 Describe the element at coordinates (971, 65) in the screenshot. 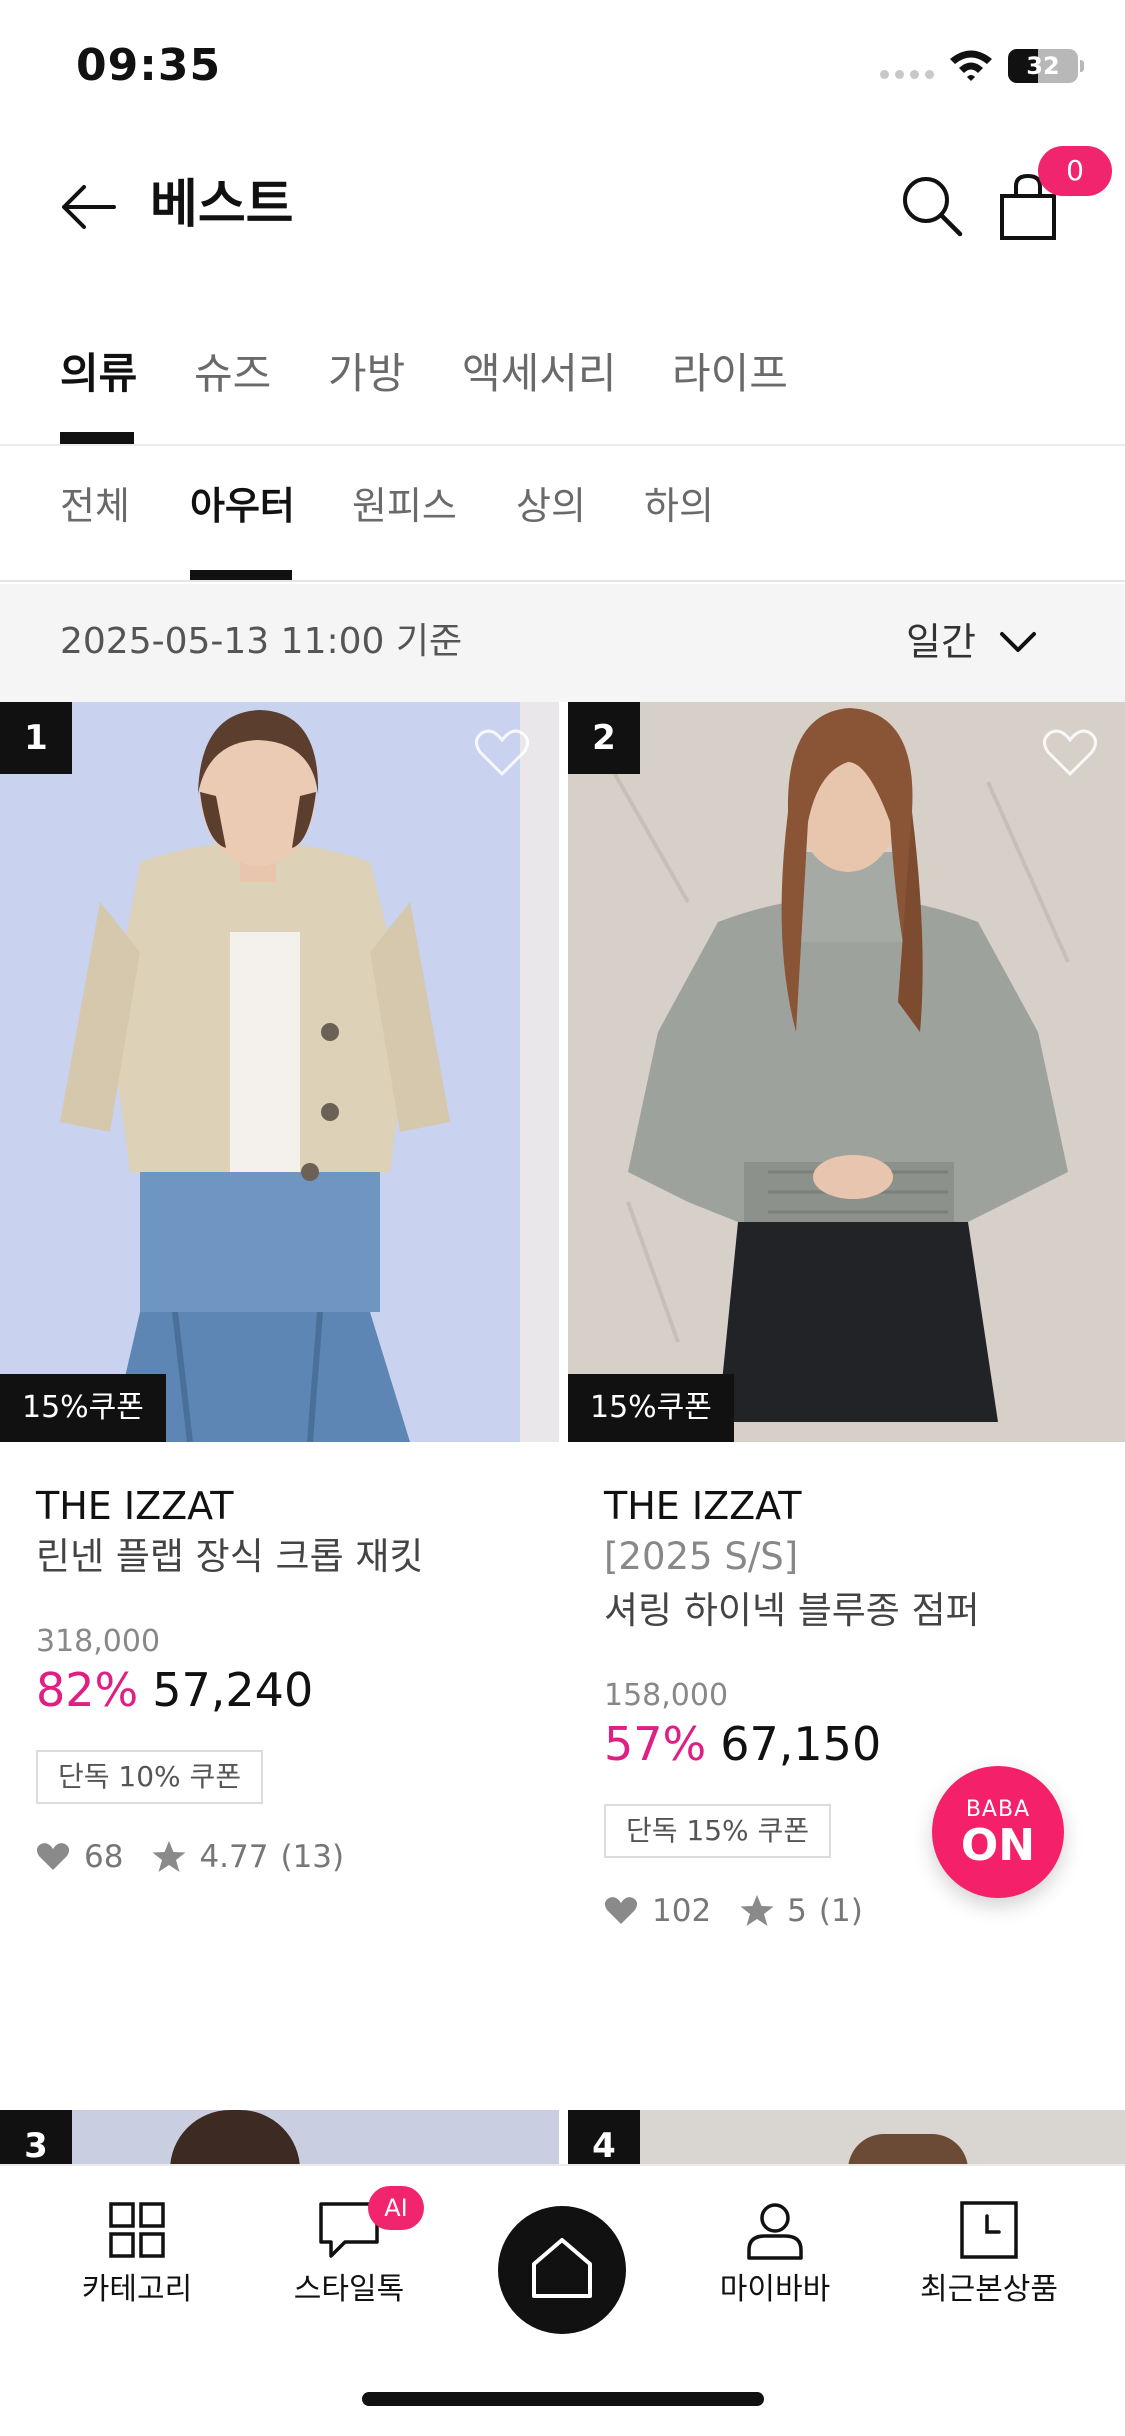

I see `wifi-icon` at that location.